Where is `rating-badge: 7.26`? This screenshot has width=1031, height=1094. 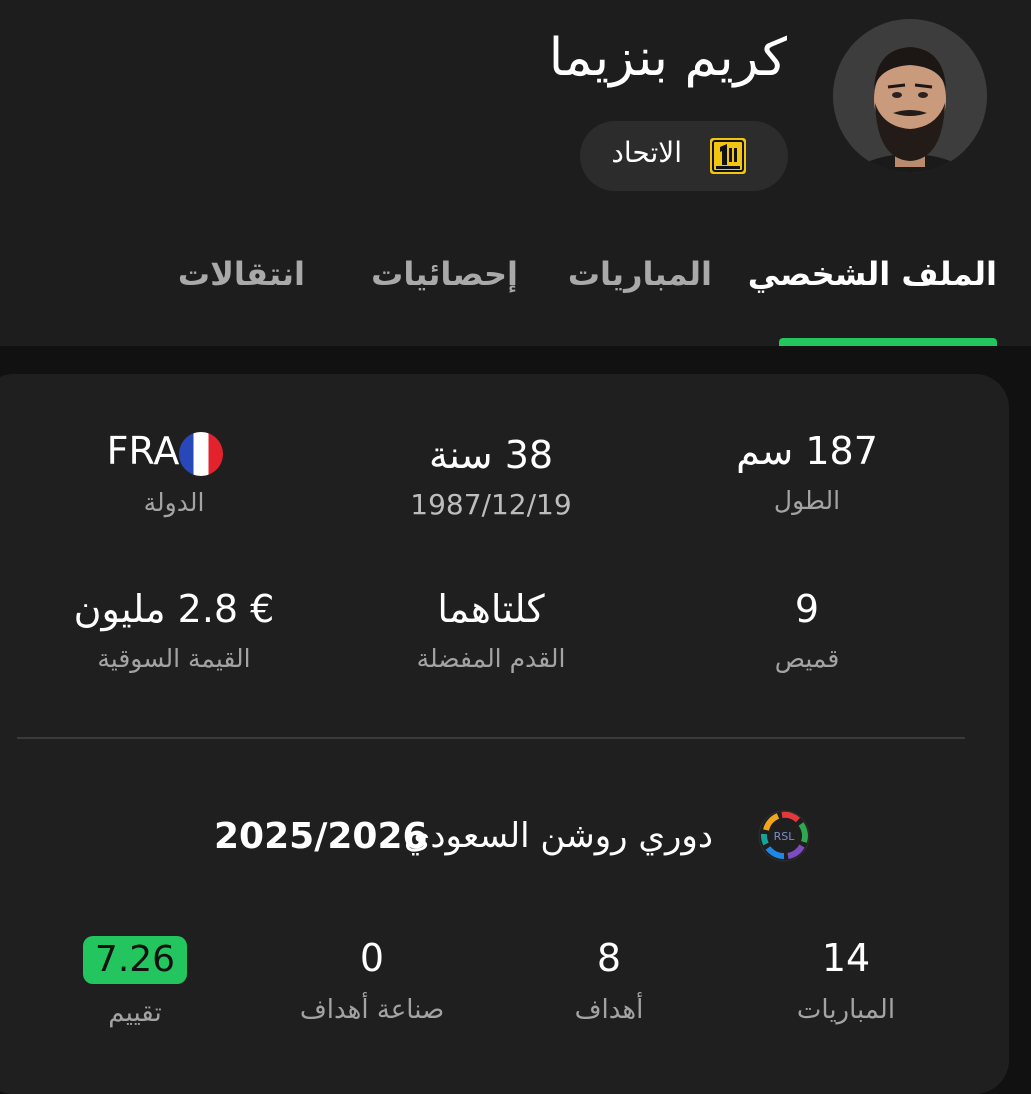
rating-badge: 7.26 is located at coordinates (135, 960).